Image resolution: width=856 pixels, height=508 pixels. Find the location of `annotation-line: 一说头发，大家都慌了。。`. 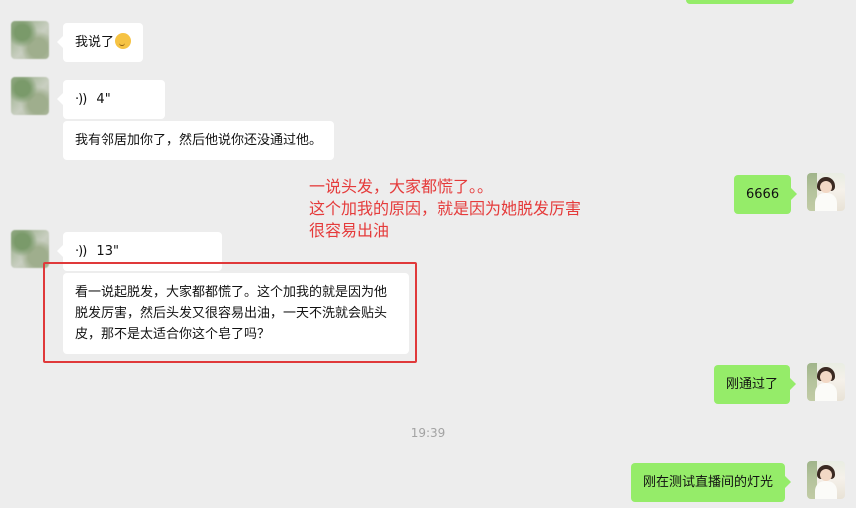

annotation-line: 一说头发，大家都慌了。。 is located at coordinates (401, 186).